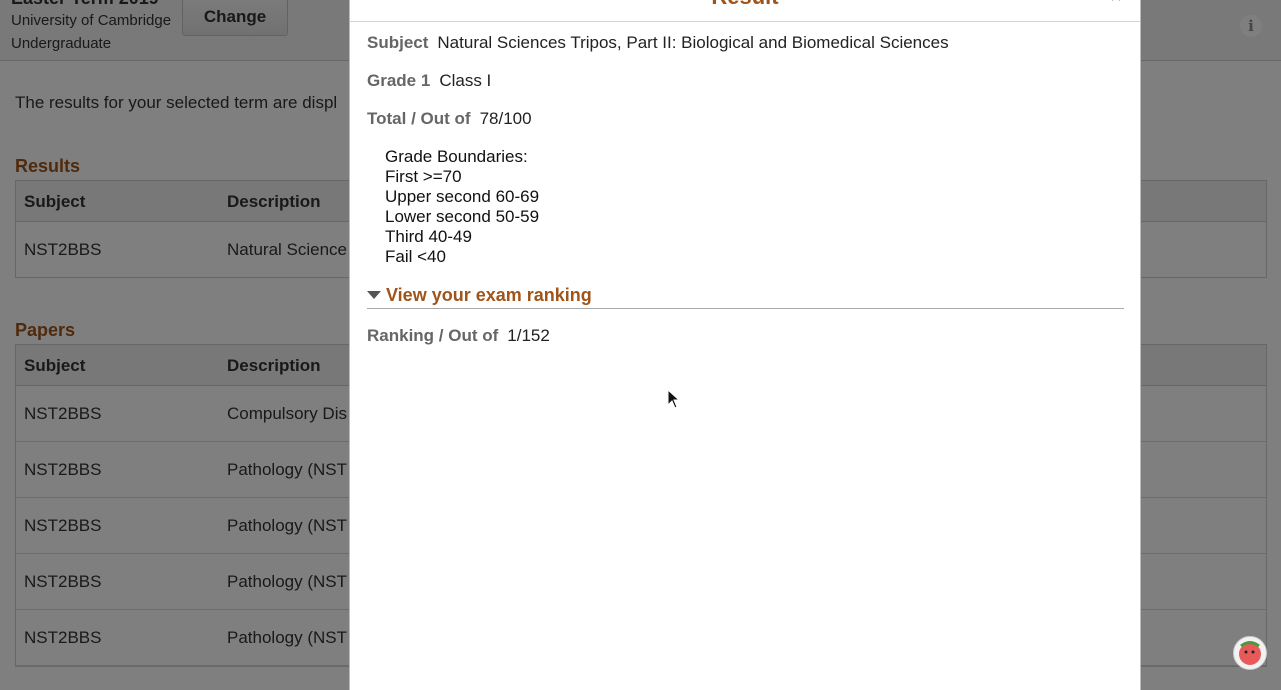  What do you see at coordinates (423, 176) in the screenshot?
I see `boundary-first: First >=70` at bounding box center [423, 176].